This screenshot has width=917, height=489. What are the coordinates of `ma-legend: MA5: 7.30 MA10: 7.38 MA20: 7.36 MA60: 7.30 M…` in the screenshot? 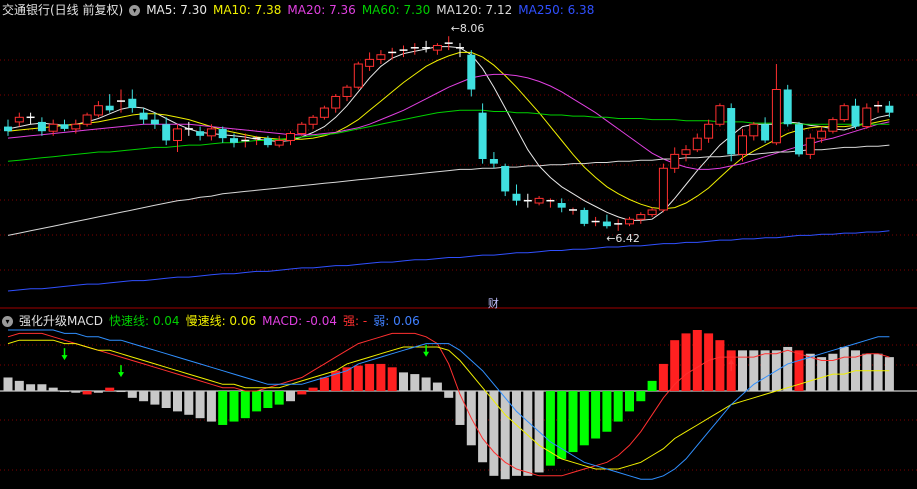 It's located at (373, 10).